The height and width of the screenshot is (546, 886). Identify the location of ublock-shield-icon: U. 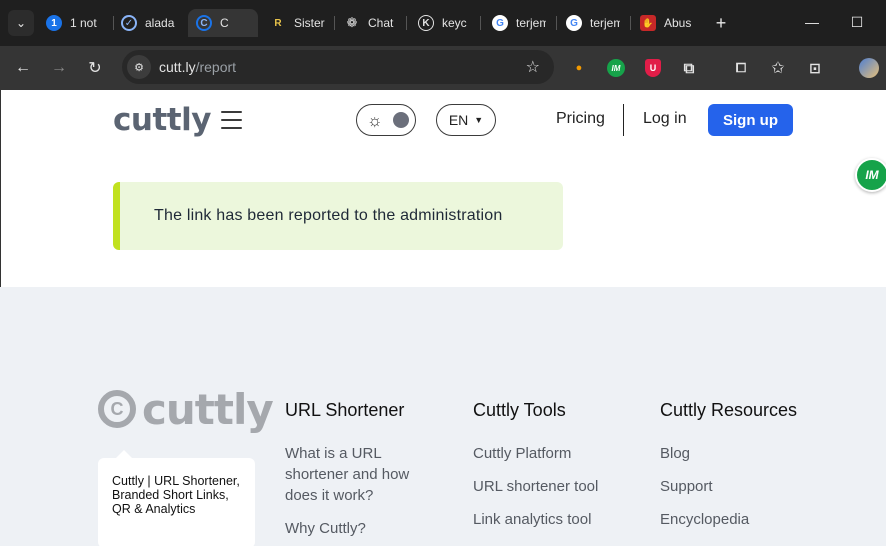
(653, 68).